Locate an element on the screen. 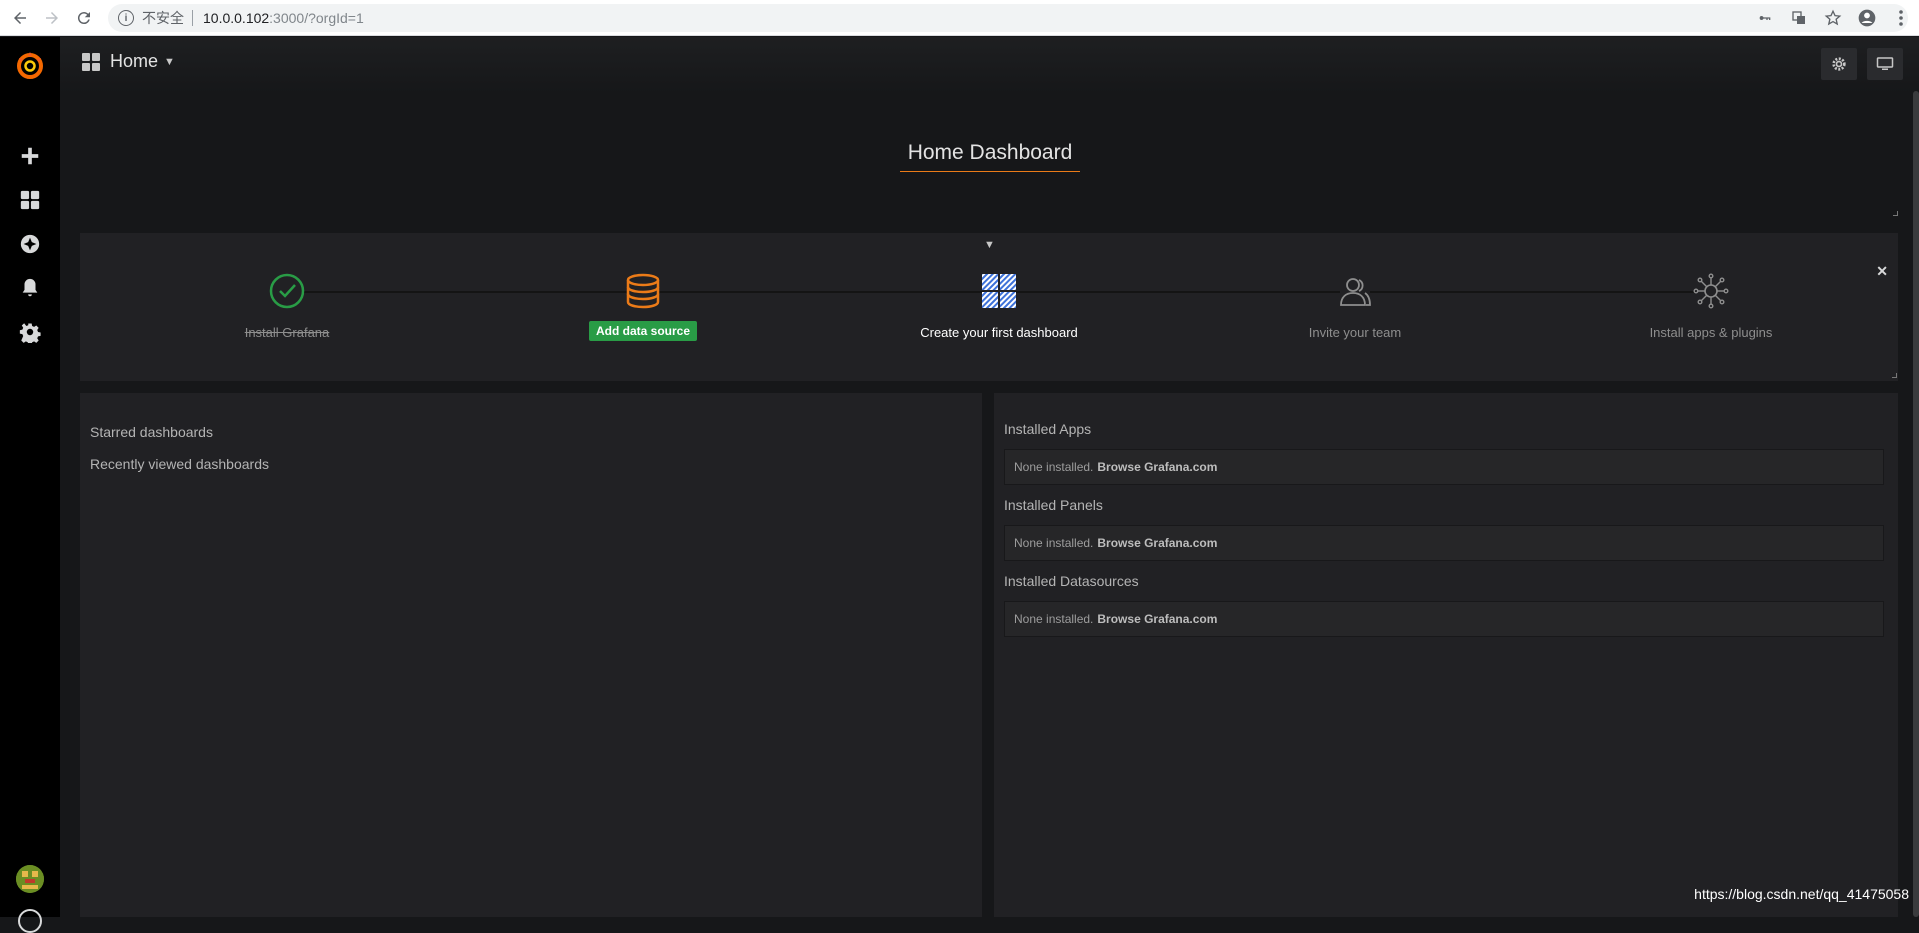  reload-icon is located at coordinates (84, 18).